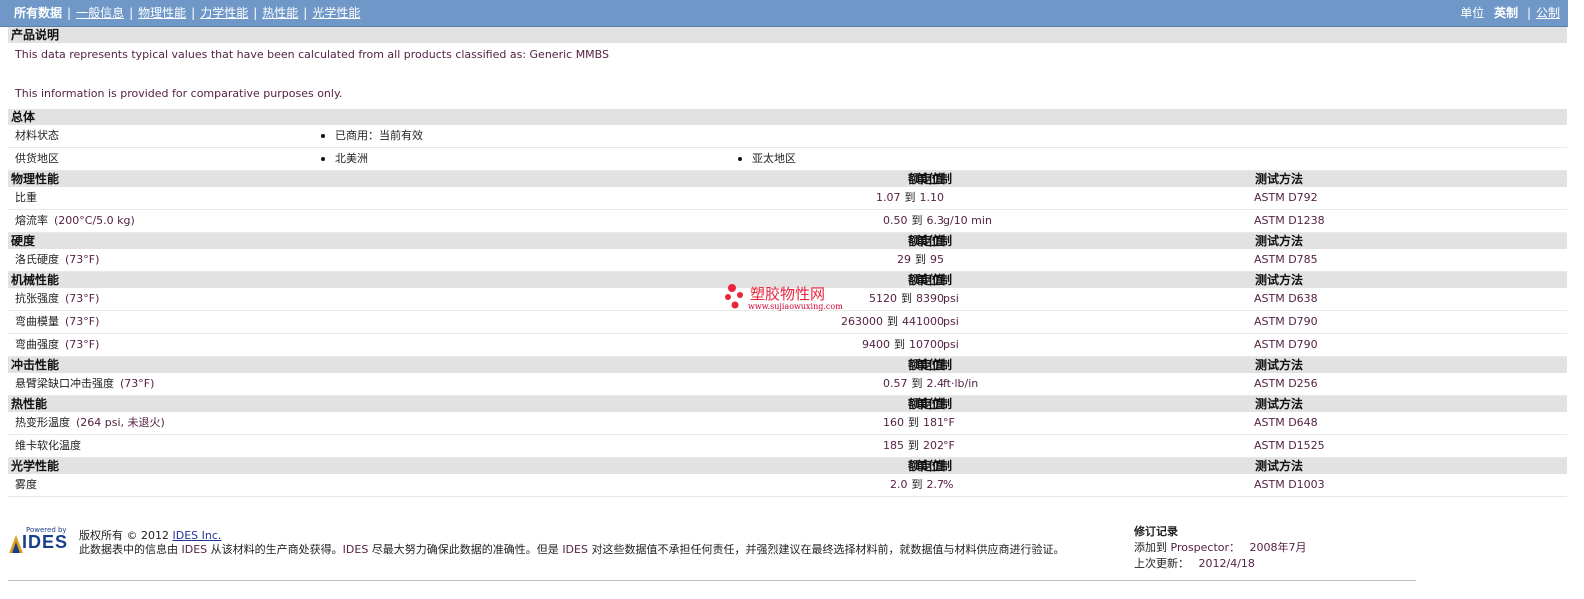 The height and width of the screenshot is (599, 1584). What do you see at coordinates (893, 422) in the screenshot?
I see `value-low: 160` at bounding box center [893, 422].